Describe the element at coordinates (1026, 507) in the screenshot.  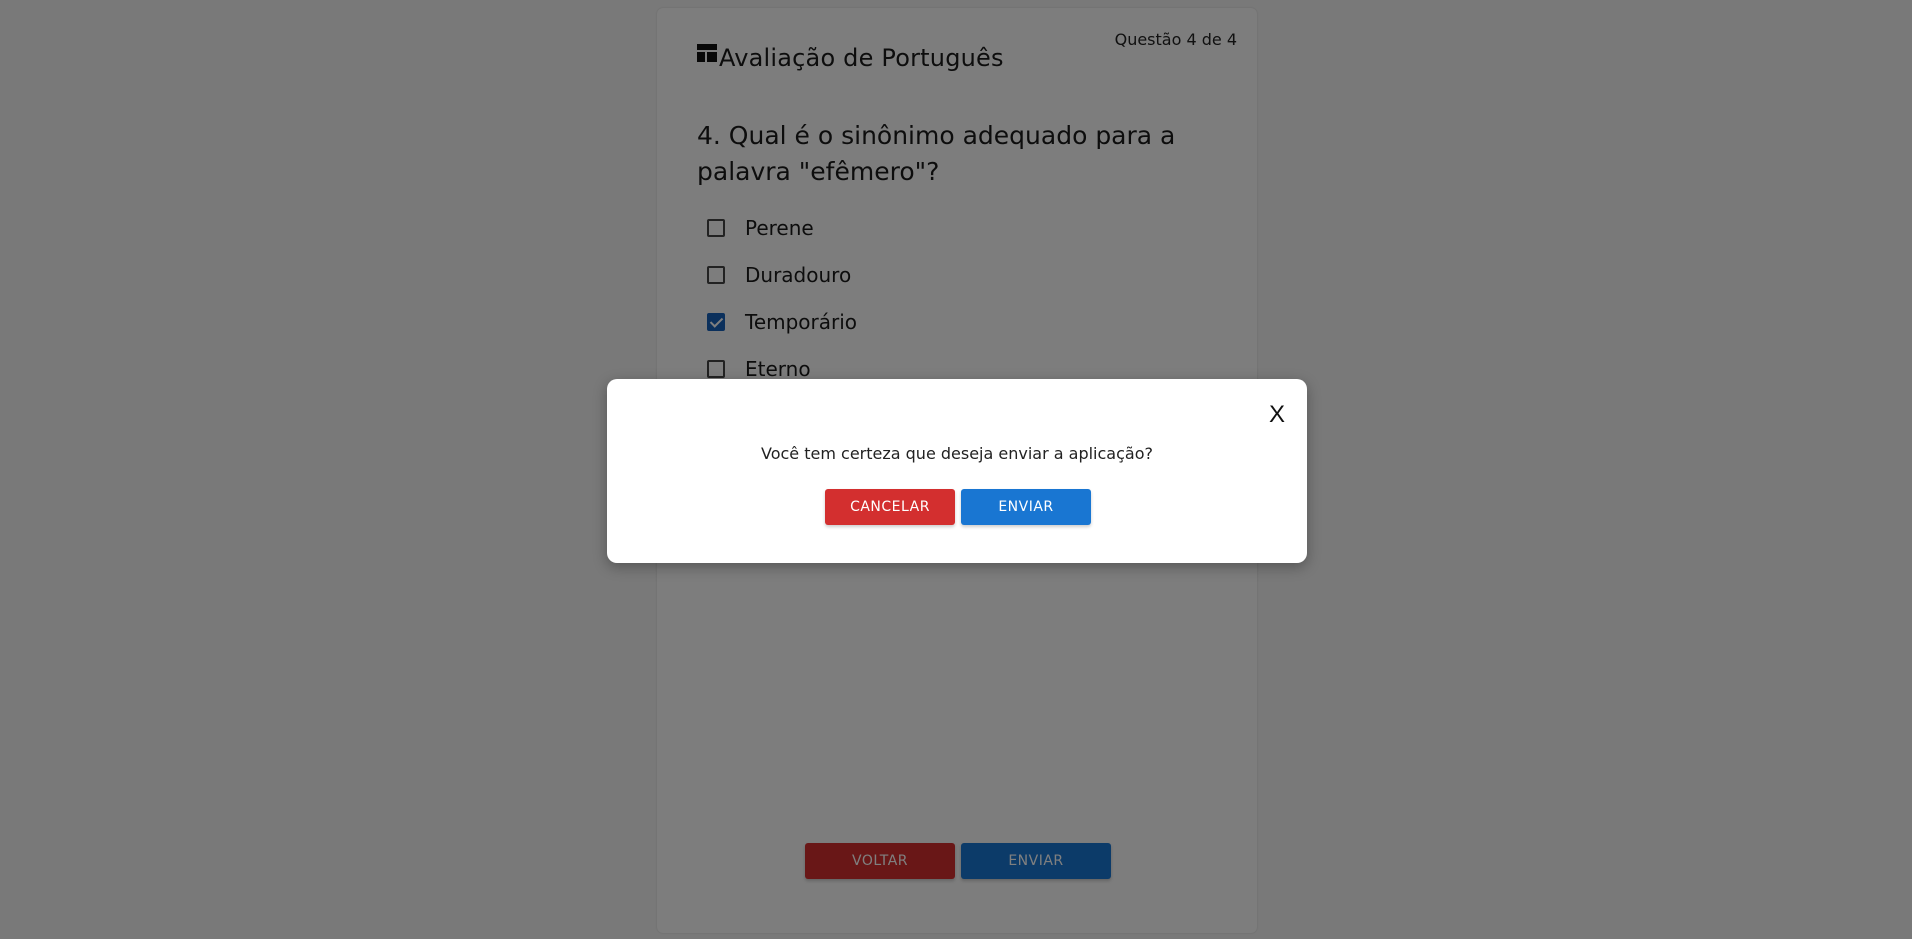
I see `confirm-send-button: ENVIAR` at that location.